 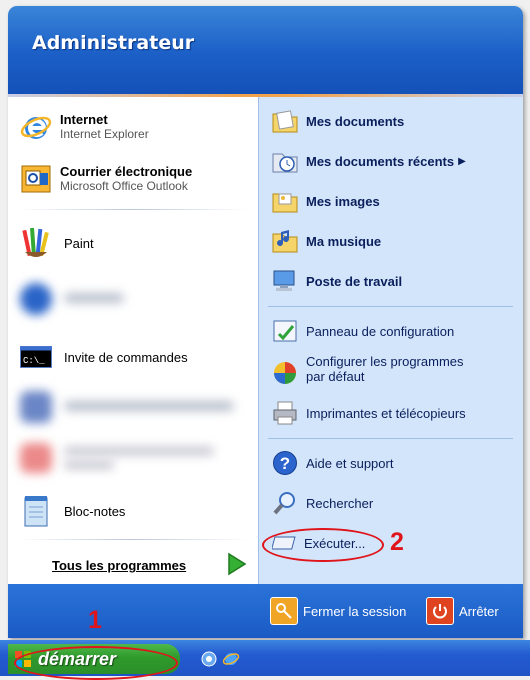 What do you see at coordinates (285, 331) in the screenshot?
I see `control-panel-icon` at bounding box center [285, 331].